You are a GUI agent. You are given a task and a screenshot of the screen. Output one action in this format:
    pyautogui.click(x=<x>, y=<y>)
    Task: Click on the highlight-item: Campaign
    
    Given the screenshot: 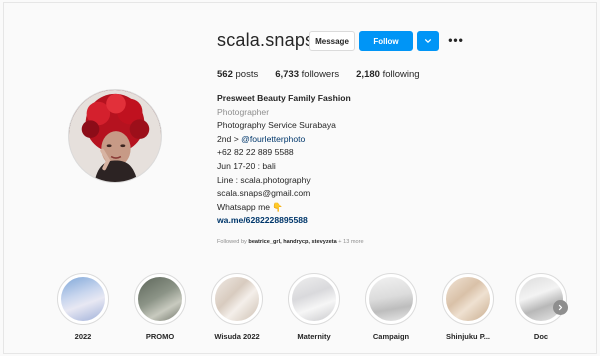 What is the action you would take?
    pyautogui.click(x=391, y=307)
    